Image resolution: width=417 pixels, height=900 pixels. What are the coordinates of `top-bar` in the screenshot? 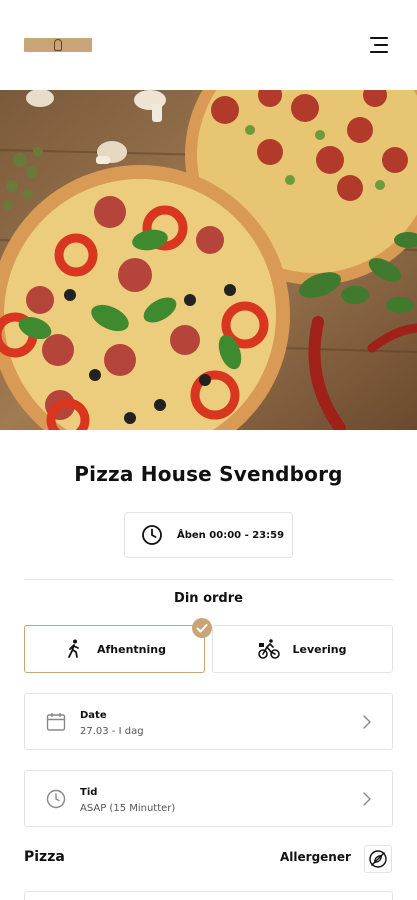 It's located at (208, 45).